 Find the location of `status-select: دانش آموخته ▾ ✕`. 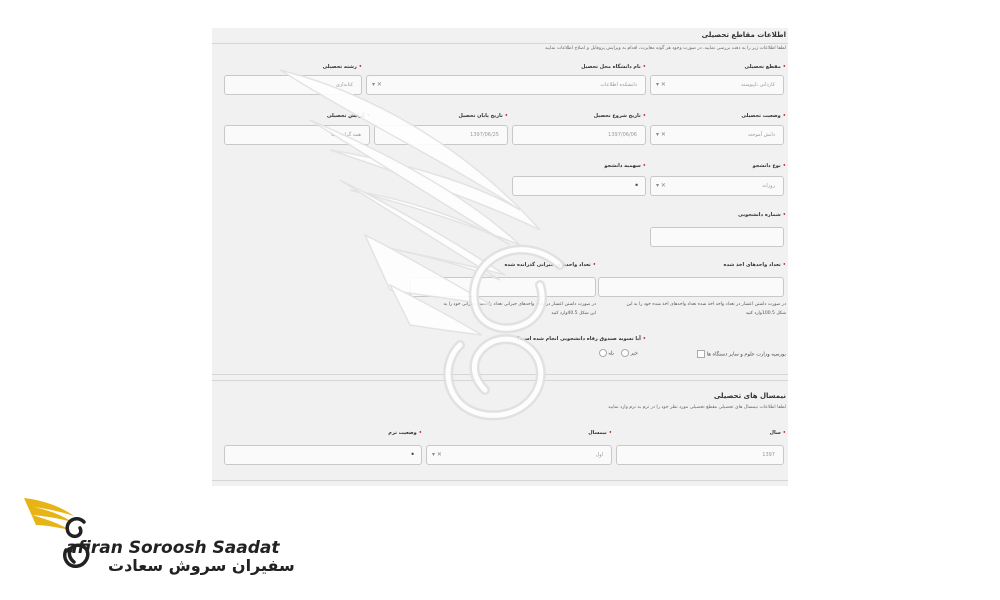

status-select: دانش آموخته ▾ ✕ is located at coordinates (717, 135).